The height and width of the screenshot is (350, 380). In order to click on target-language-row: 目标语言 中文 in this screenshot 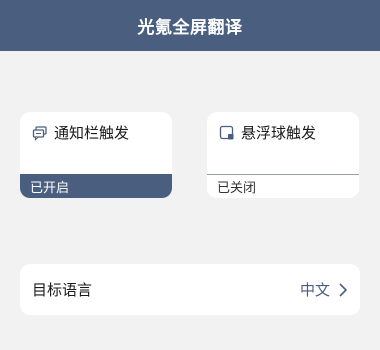, I will do `click(190, 289)`.